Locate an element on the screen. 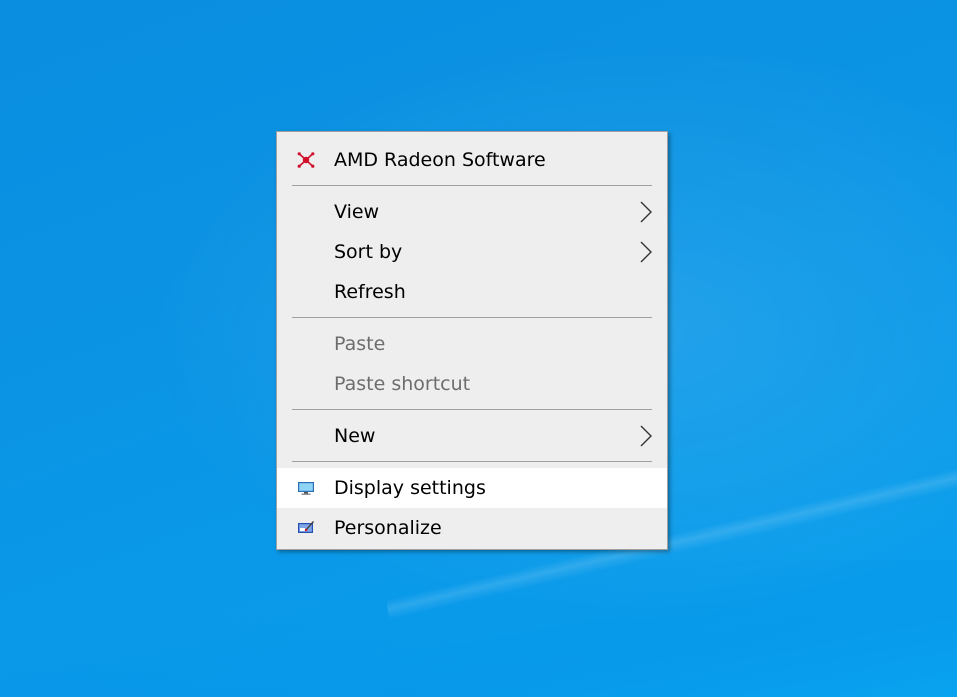 This screenshot has height=697, width=957. menu-item-display-settings: Display settings is located at coordinates (472, 488).